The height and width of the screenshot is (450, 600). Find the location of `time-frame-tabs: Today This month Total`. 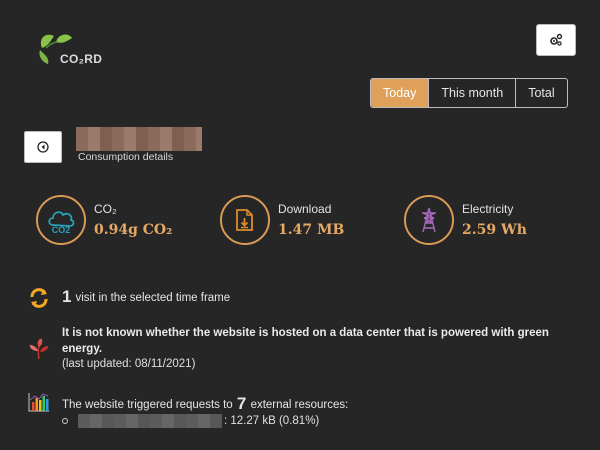

time-frame-tabs: Today This month Total is located at coordinates (469, 93).